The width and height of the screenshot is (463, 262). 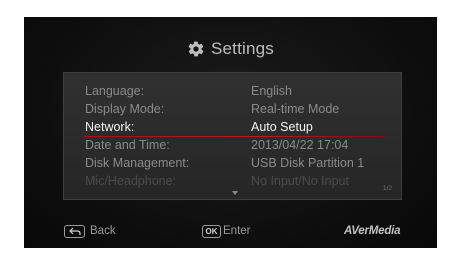 I want to click on menu-item-value: USB Disk Partition 1, so click(x=308, y=163).